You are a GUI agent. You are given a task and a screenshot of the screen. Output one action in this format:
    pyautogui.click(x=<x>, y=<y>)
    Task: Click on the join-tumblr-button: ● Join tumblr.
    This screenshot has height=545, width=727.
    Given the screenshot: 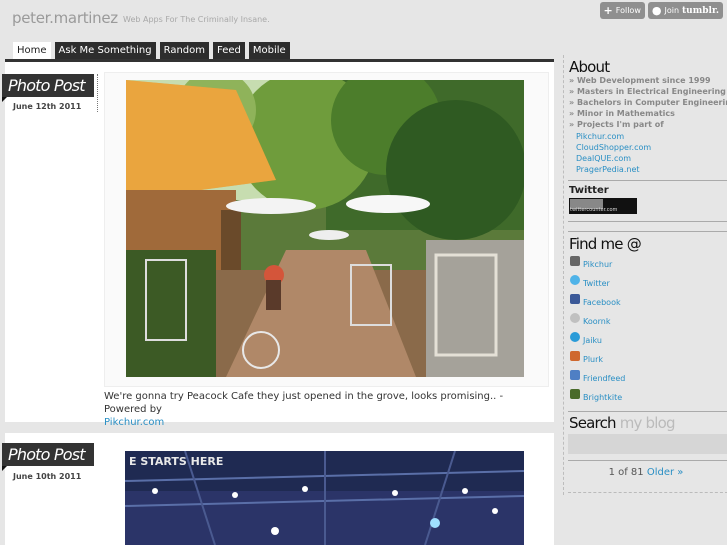 What is the action you would take?
    pyautogui.click(x=685, y=10)
    